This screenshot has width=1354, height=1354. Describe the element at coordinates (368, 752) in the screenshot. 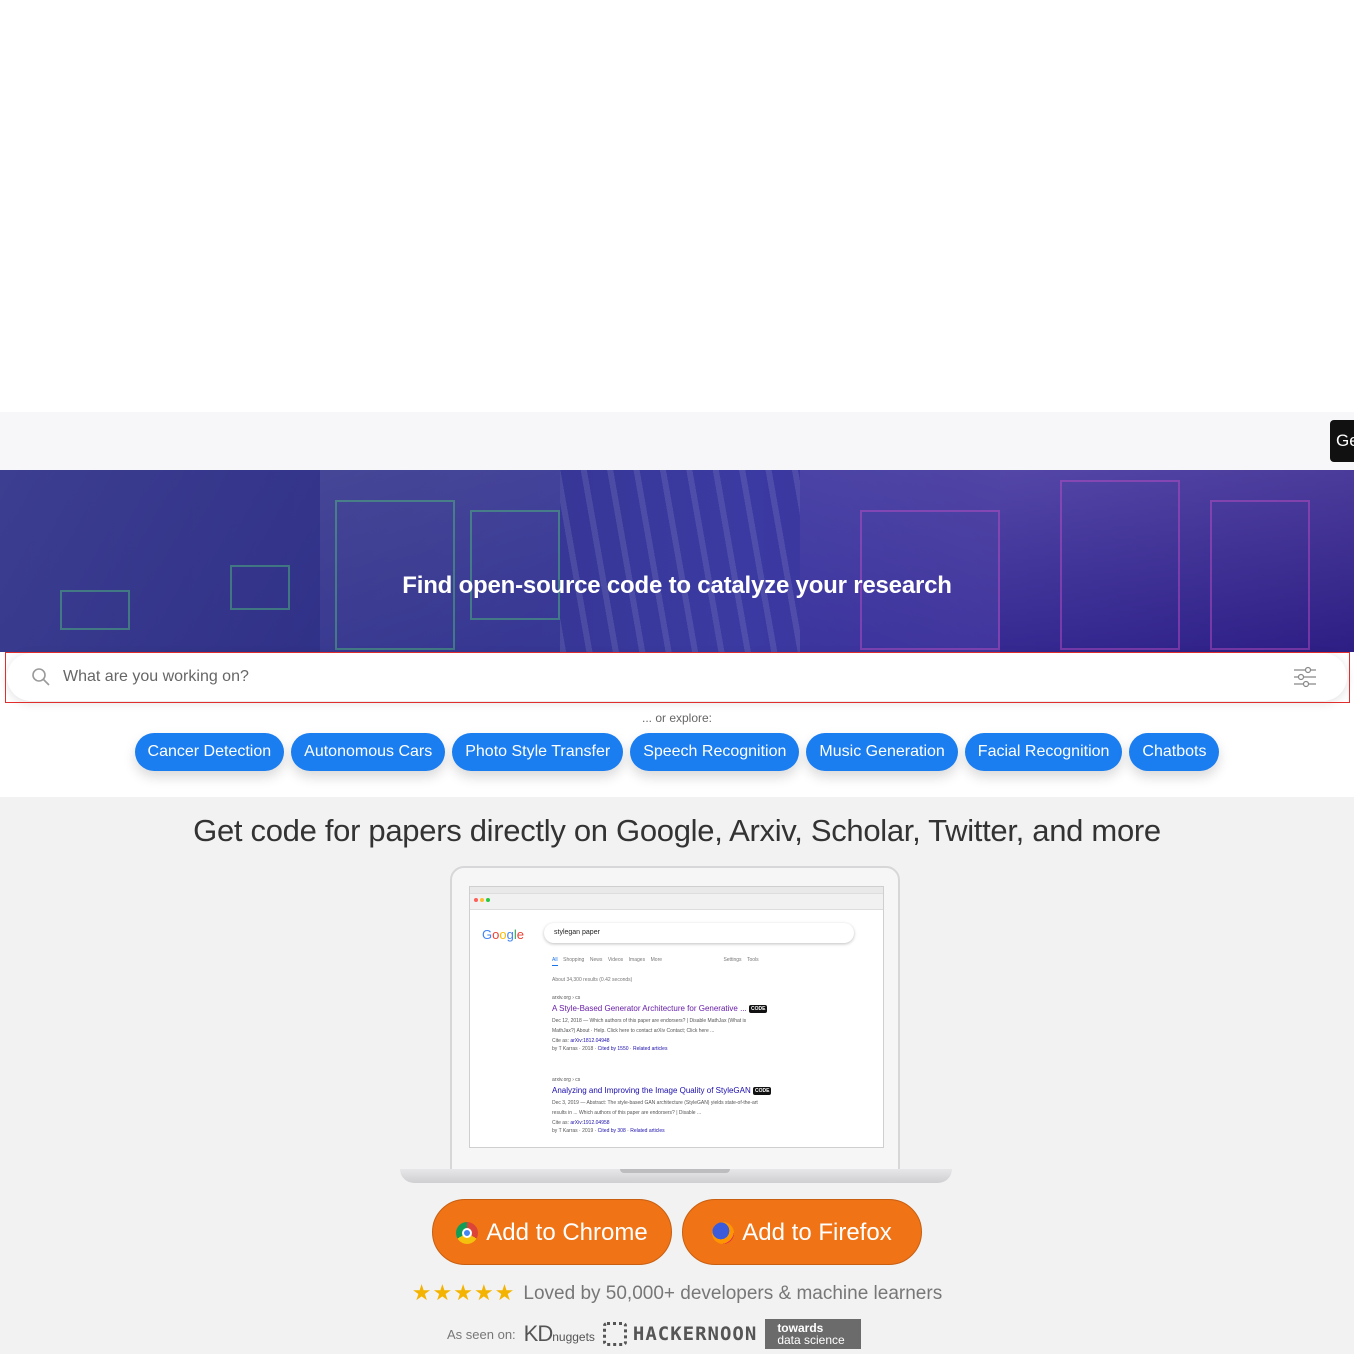

I see `topic-chip-autonomous-cars: Autonomous Cars` at that location.